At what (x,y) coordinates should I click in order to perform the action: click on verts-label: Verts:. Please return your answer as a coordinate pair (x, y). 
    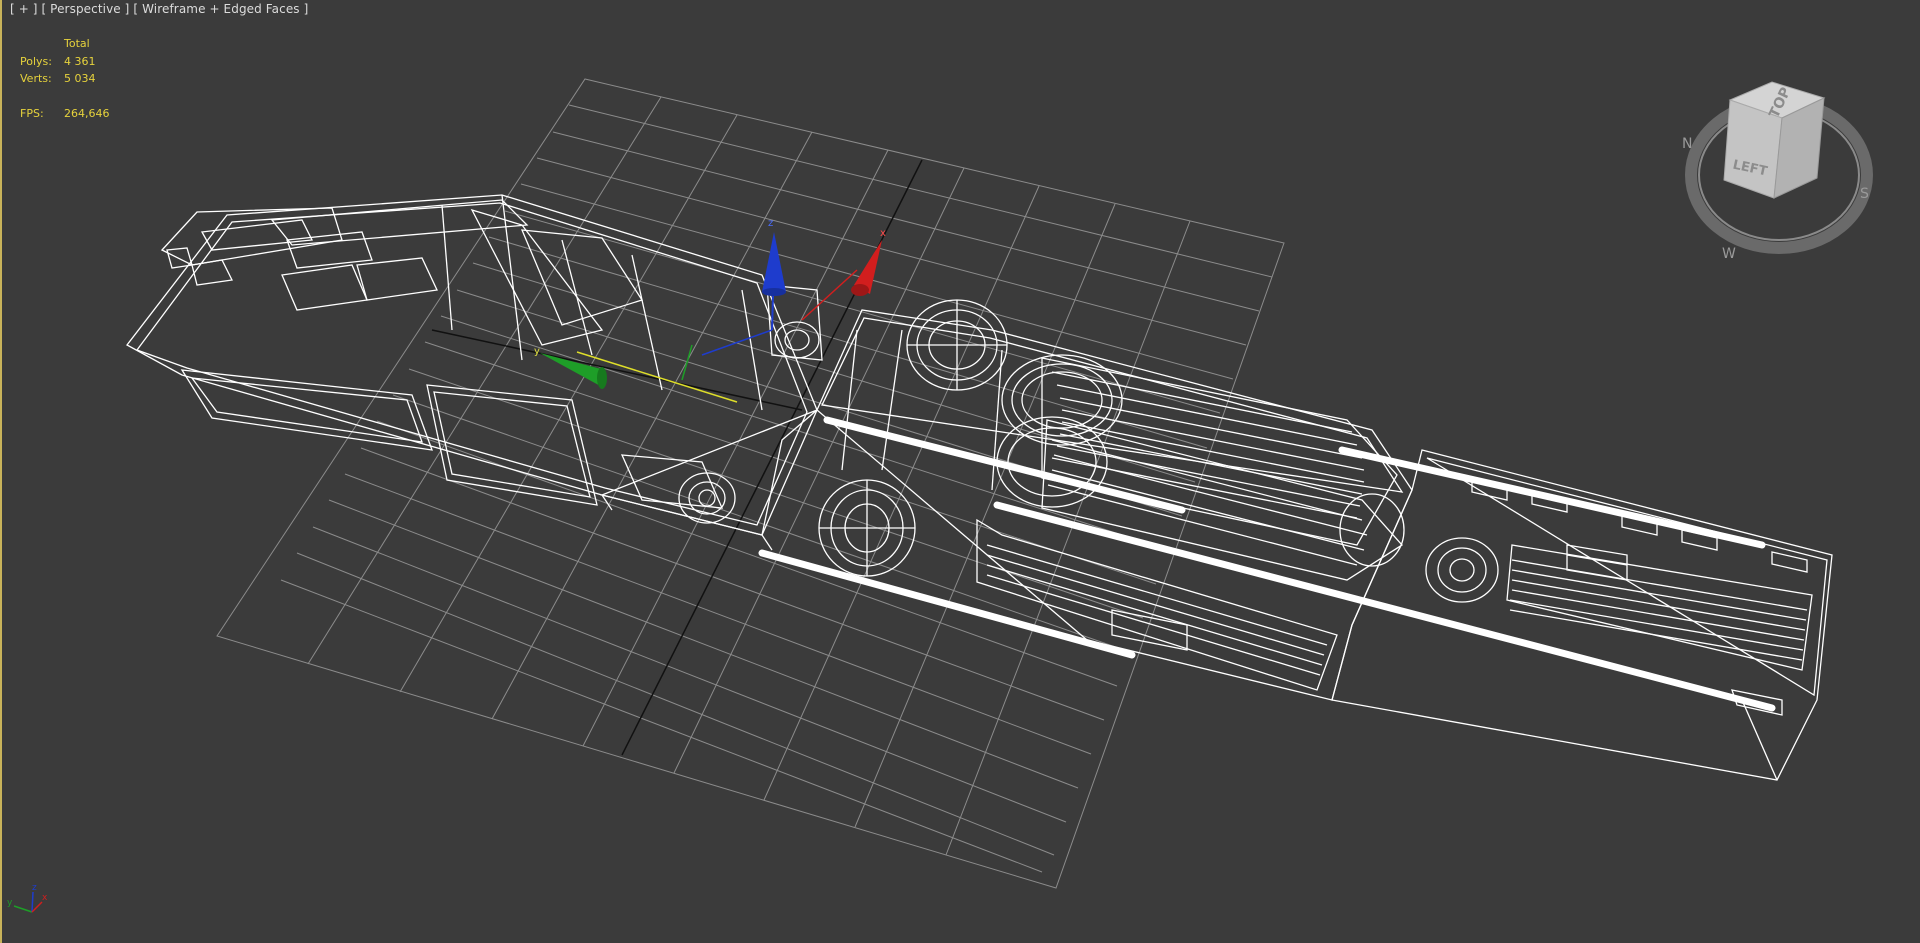
    Looking at the image, I should click on (36, 78).